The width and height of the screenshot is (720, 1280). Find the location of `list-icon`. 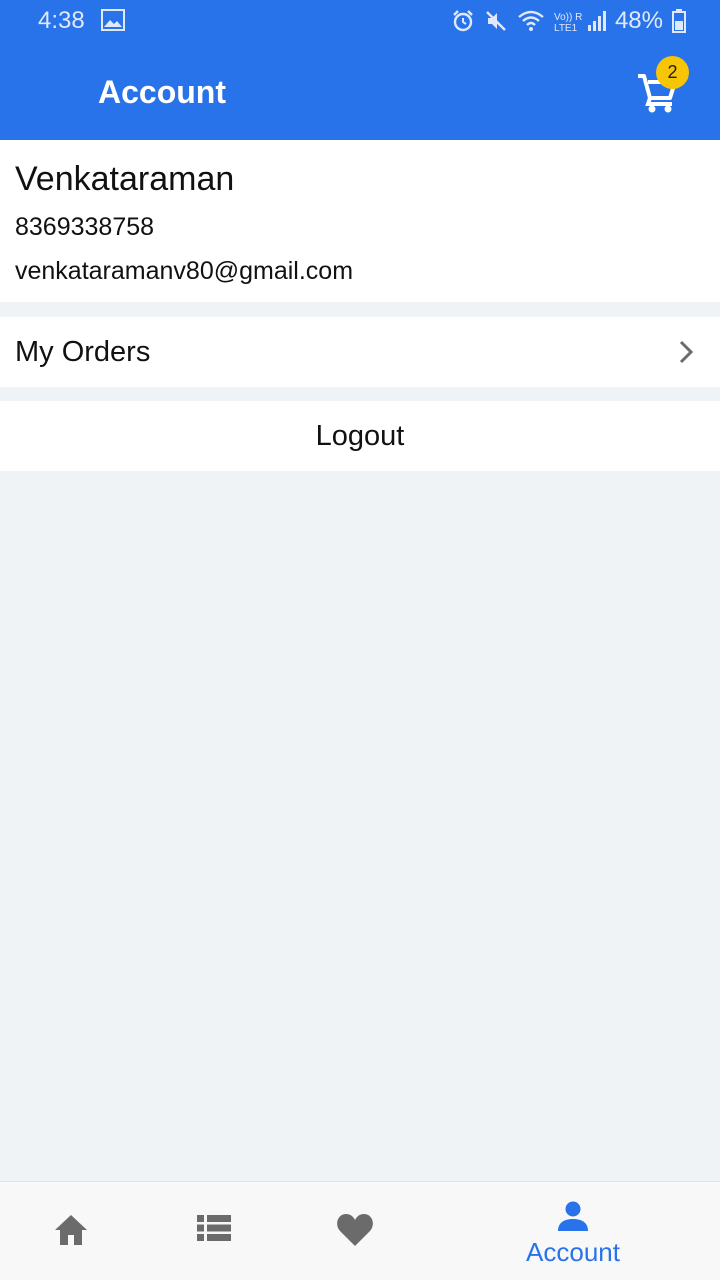

list-icon is located at coordinates (214, 1228).